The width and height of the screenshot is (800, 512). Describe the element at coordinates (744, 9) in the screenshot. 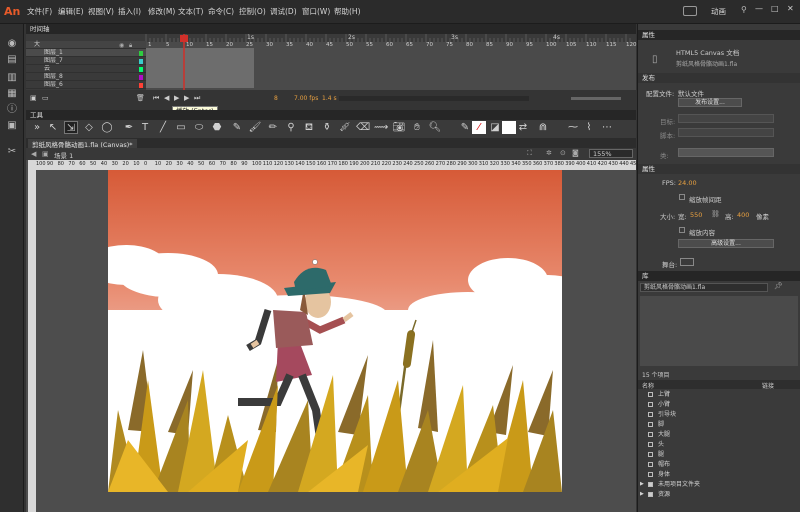

I see `search-icon: ⚲` at that location.